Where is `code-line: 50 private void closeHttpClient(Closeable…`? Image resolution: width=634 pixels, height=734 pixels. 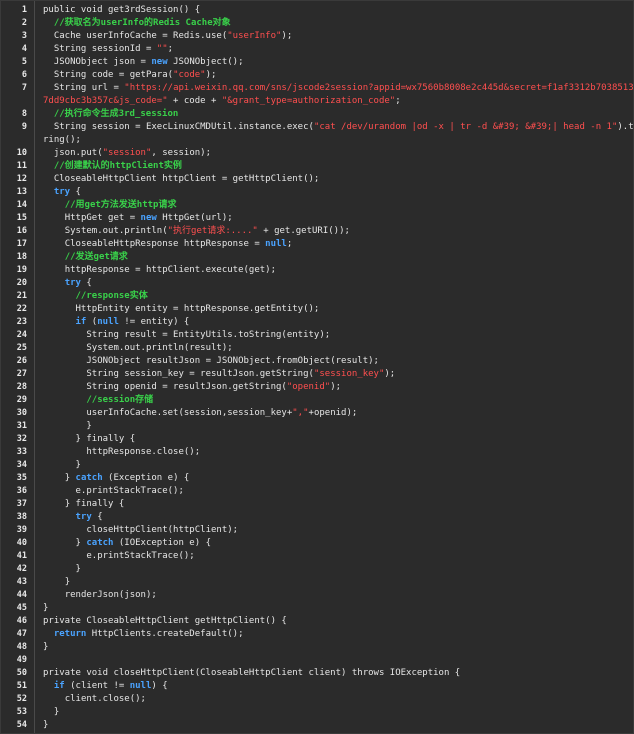 code-line: 50 private void closeHttpClient(Closeable… is located at coordinates (317, 673).